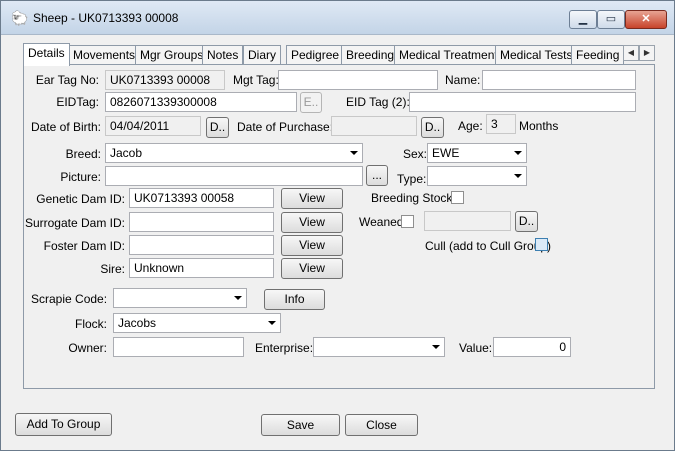 The height and width of the screenshot is (451, 675). Describe the element at coordinates (374, 126) in the screenshot. I see `dop-field` at that location.